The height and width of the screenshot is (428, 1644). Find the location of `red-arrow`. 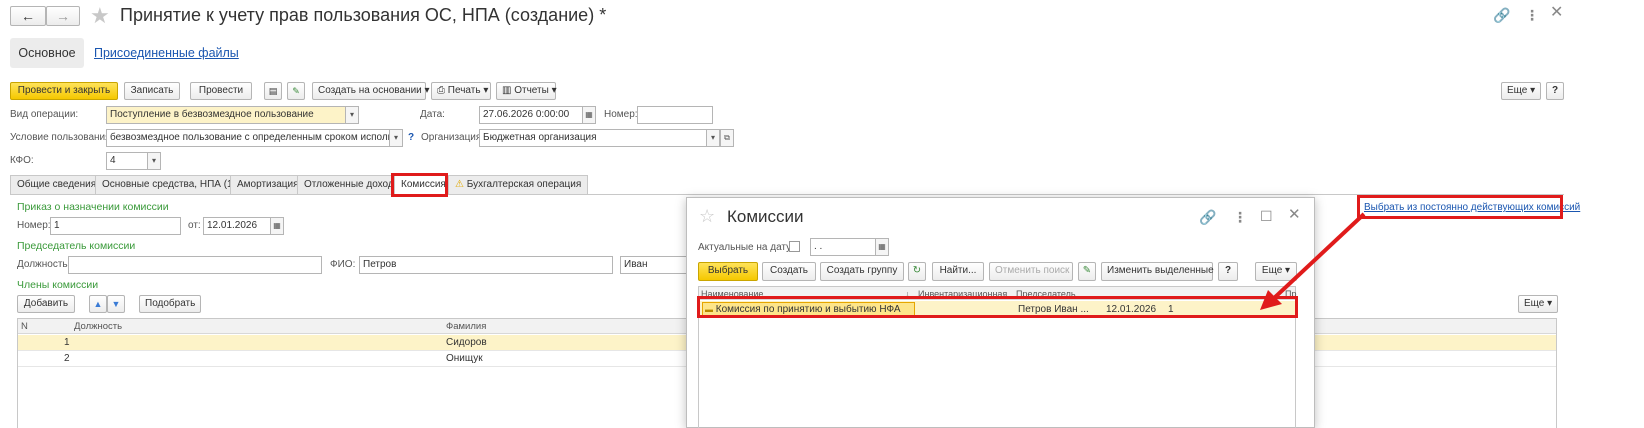

red-arrow is located at coordinates (1313, 261).